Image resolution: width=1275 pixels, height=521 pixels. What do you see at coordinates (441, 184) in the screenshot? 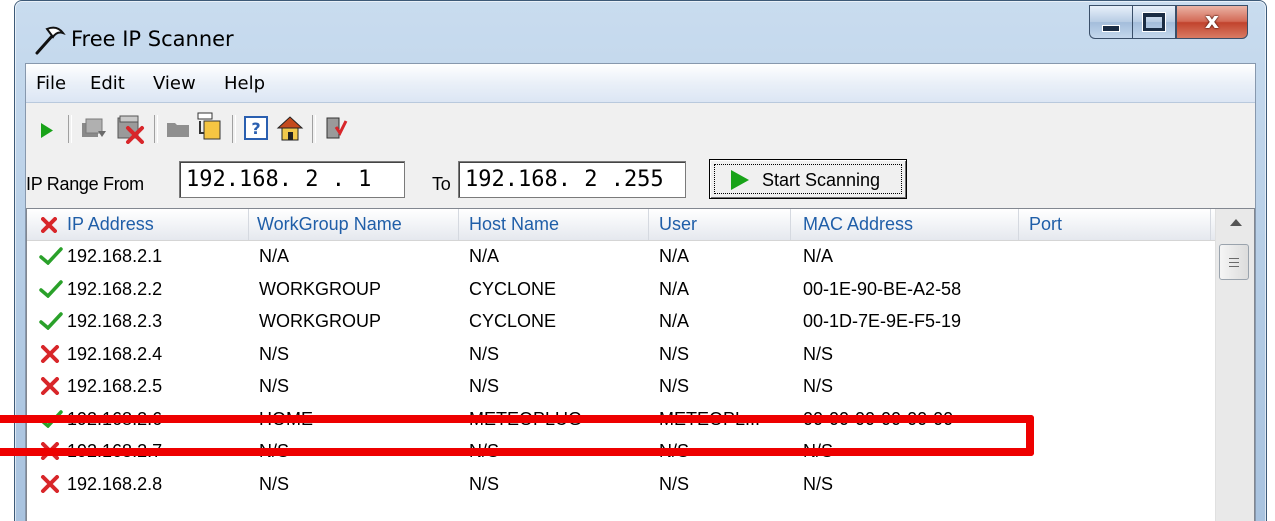
I see `range-to-label: To` at bounding box center [441, 184].